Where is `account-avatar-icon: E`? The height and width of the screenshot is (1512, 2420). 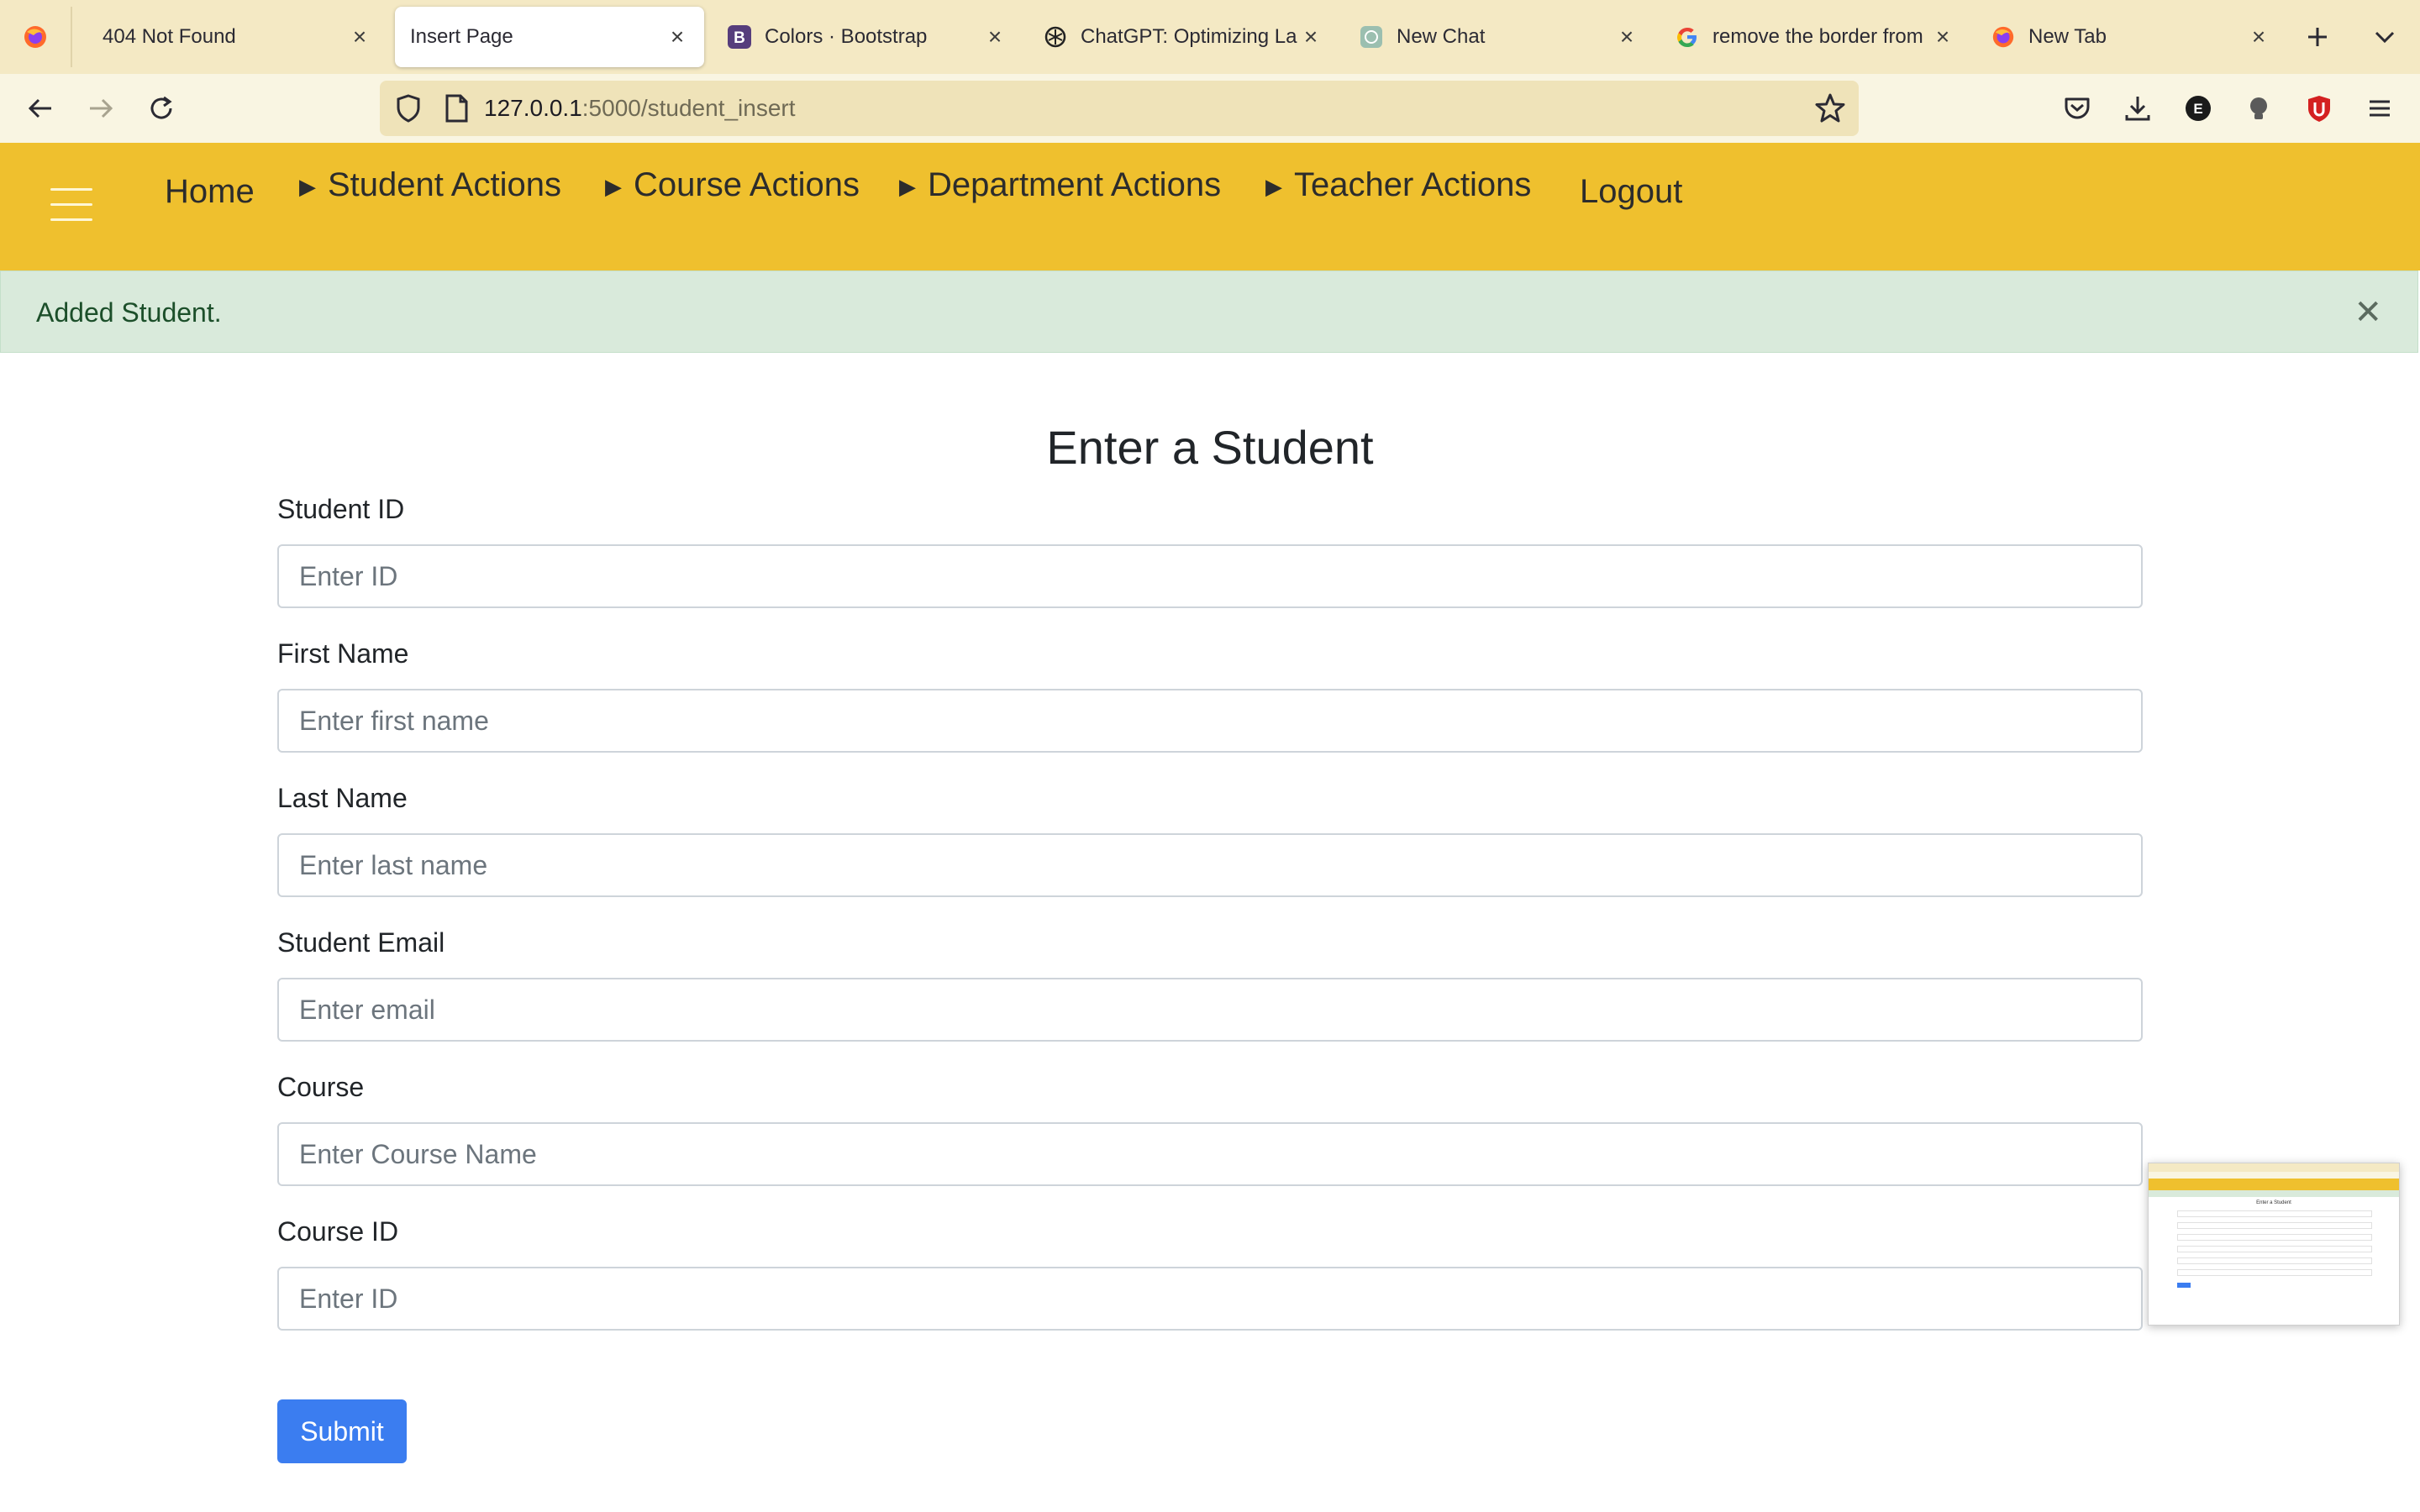
account-avatar-icon: E is located at coordinates (2198, 108).